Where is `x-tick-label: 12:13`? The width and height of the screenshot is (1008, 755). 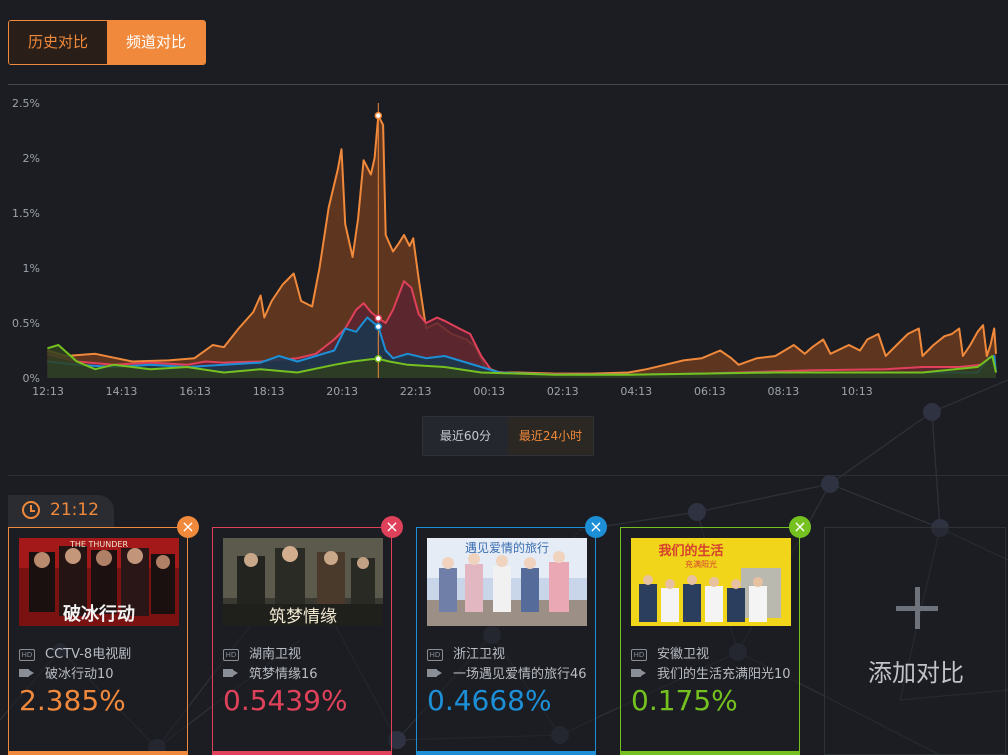
x-tick-label: 12:13 is located at coordinates (48, 391).